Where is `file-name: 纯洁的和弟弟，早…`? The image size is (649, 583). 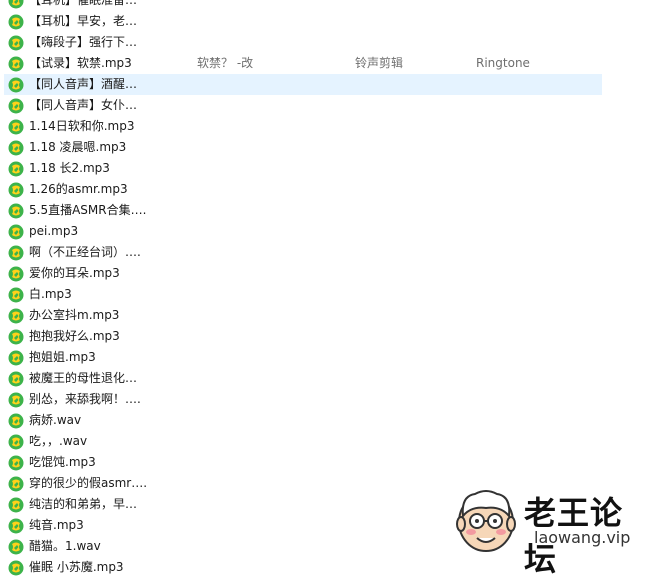 file-name: 纯洁的和弟弟，早… is located at coordinates (83, 504).